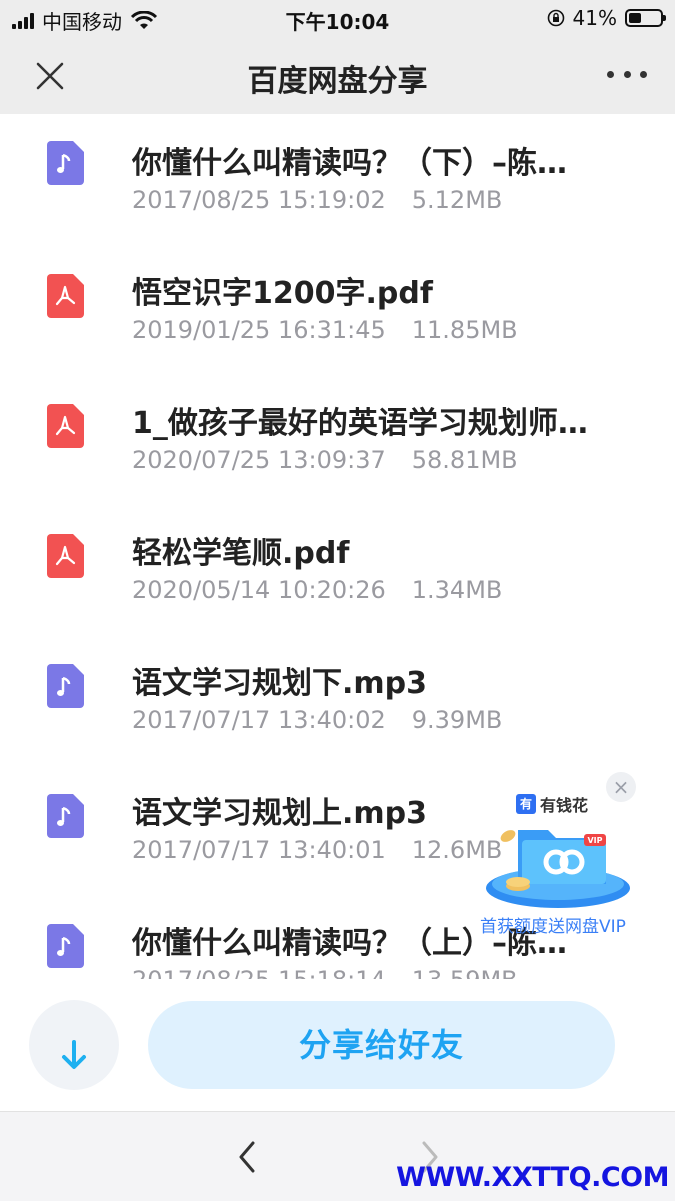  What do you see at coordinates (337, 1156) in the screenshot?
I see `browser-nav-bar: WWW.XXTTQ.COM` at bounding box center [337, 1156].